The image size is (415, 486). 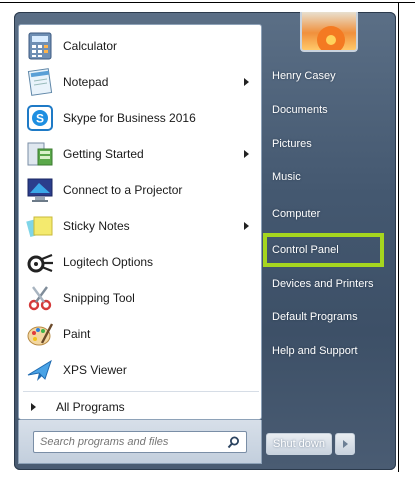 I want to click on program-label: Paint, so click(x=77, y=334).